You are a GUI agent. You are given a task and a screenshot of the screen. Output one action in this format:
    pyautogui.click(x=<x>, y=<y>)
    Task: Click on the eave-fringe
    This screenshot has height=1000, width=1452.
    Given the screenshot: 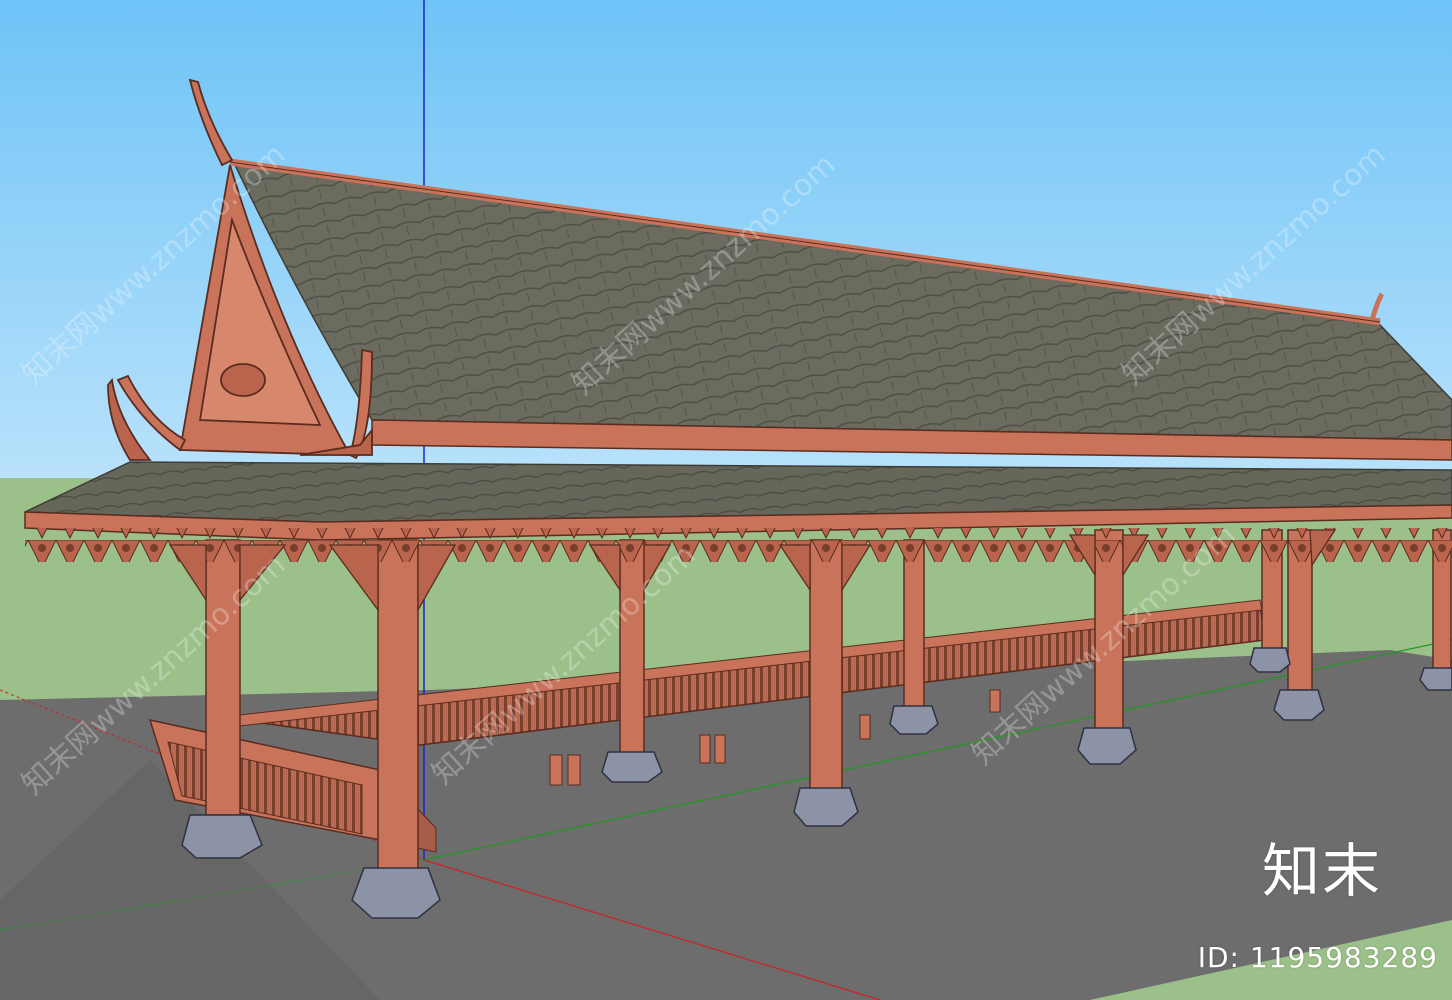 What is the action you would take?
    pyautogui.click(x=738, y=545)
    